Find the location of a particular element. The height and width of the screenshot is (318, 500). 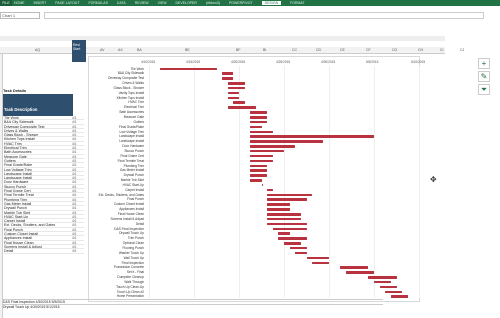

column-header-bf: BF is located at coordinates (238, 50).